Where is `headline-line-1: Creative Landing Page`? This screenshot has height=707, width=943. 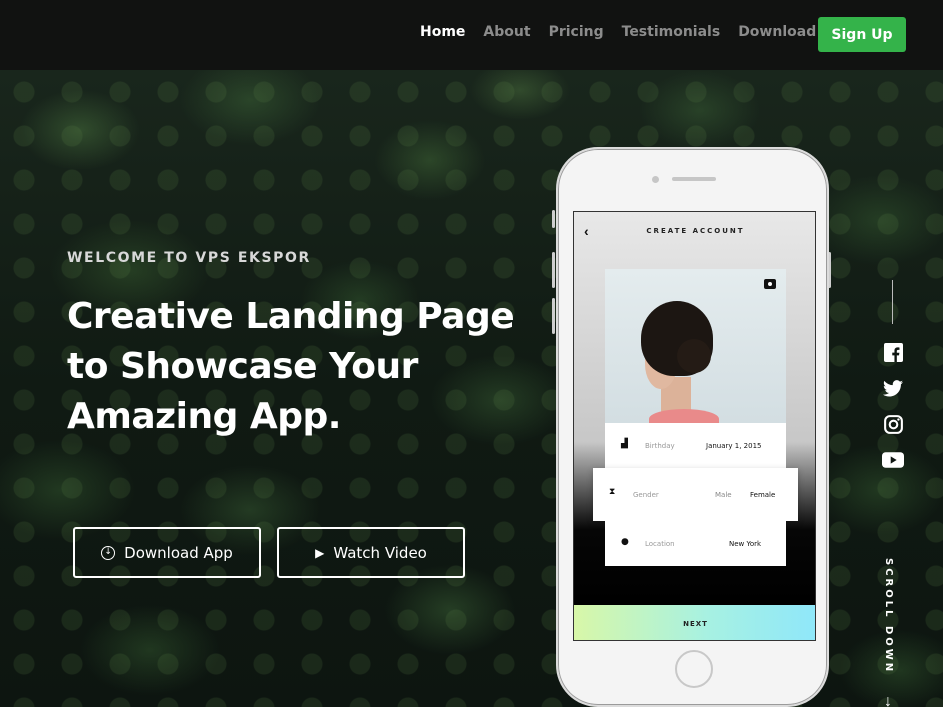 headline-line-1: Creative Landing Page is located at coordinates (291, 316).